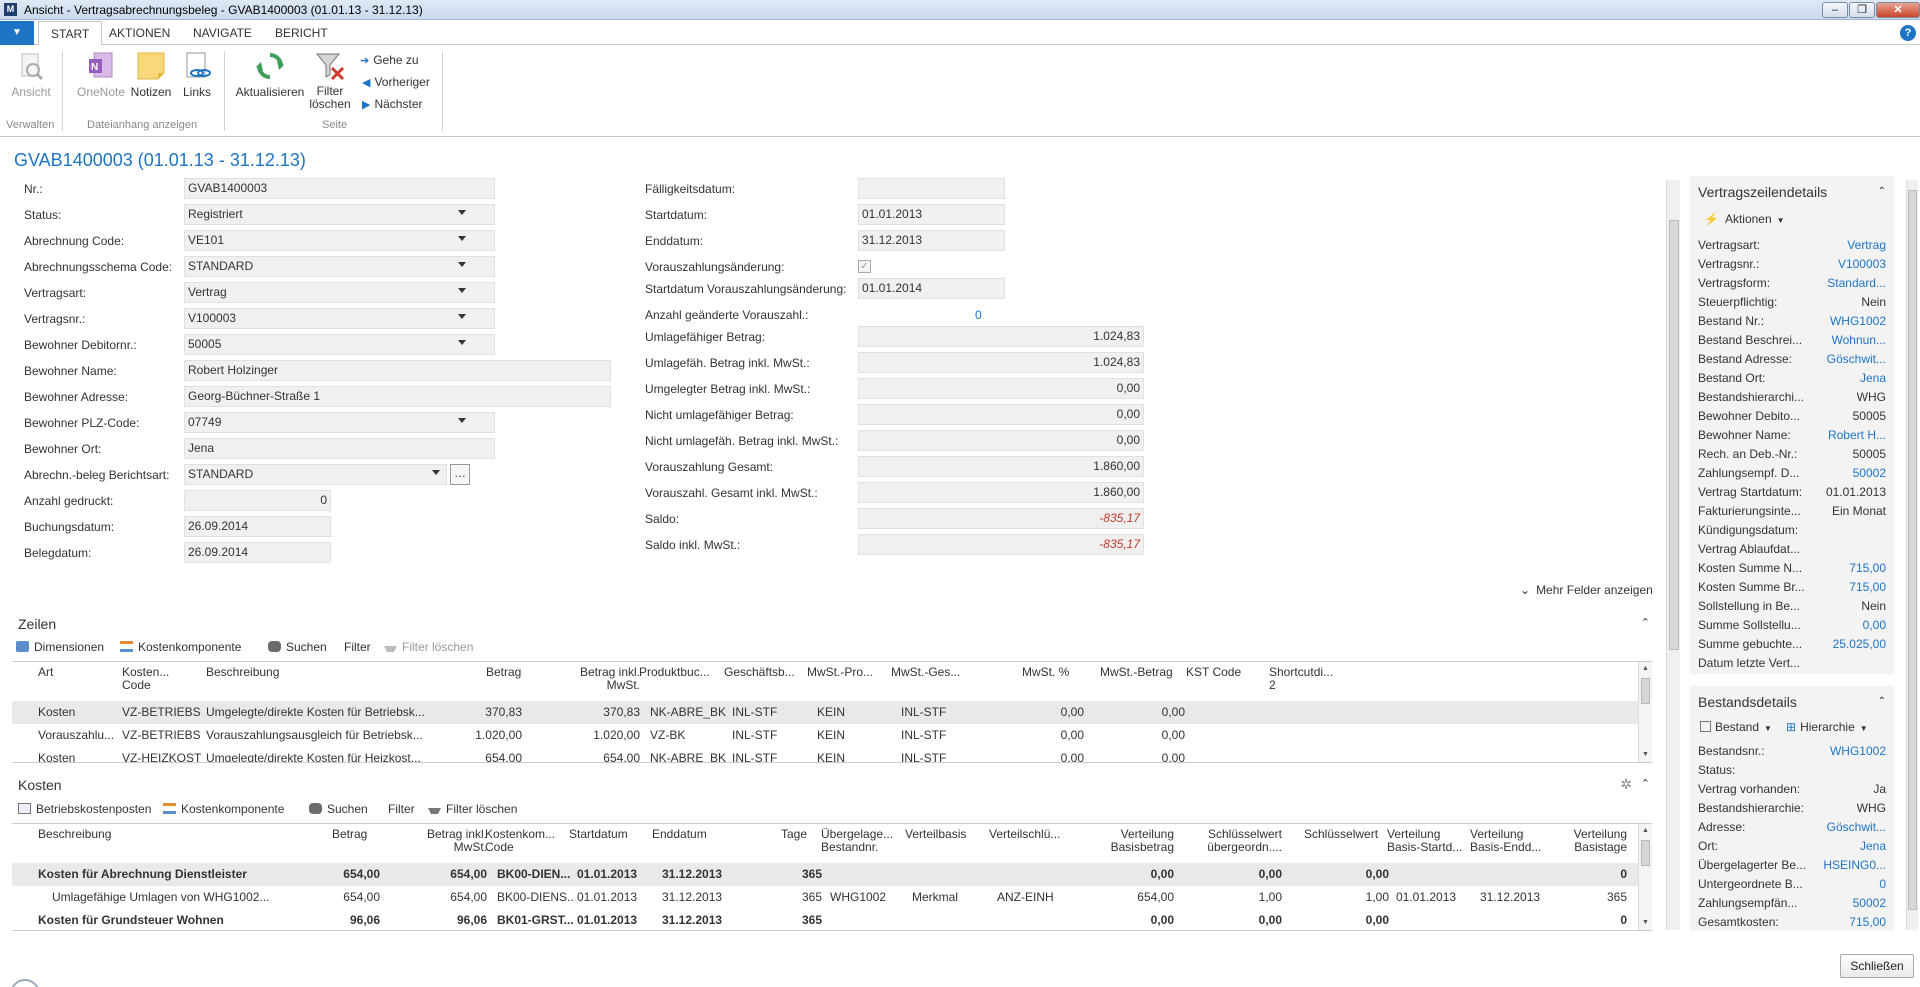  Describe the element at coordinates (1744, 219) in the screenshot. I see `aktionen-menu-button: ⚡ Aktionen ▼` at that location.